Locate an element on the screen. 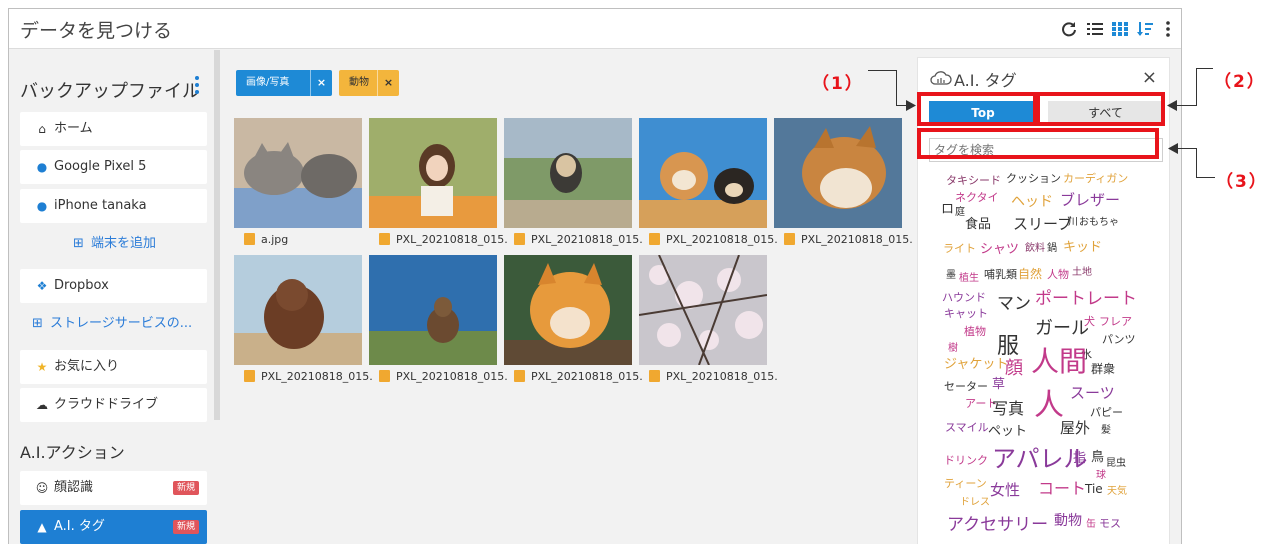 This screenshot has height=544, width=1280. tag: 土地 is located at coordinates (1082, 273).